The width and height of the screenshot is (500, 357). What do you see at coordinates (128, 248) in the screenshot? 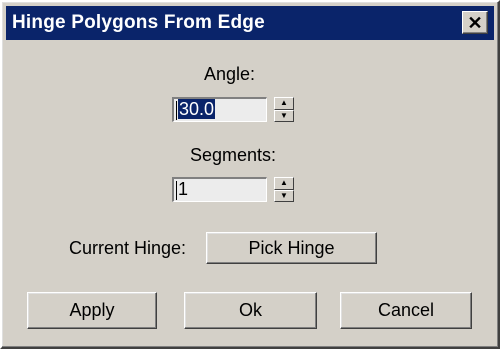
I see `current-hinge-label: Current Hinge:` at bounding box center [128, 248].